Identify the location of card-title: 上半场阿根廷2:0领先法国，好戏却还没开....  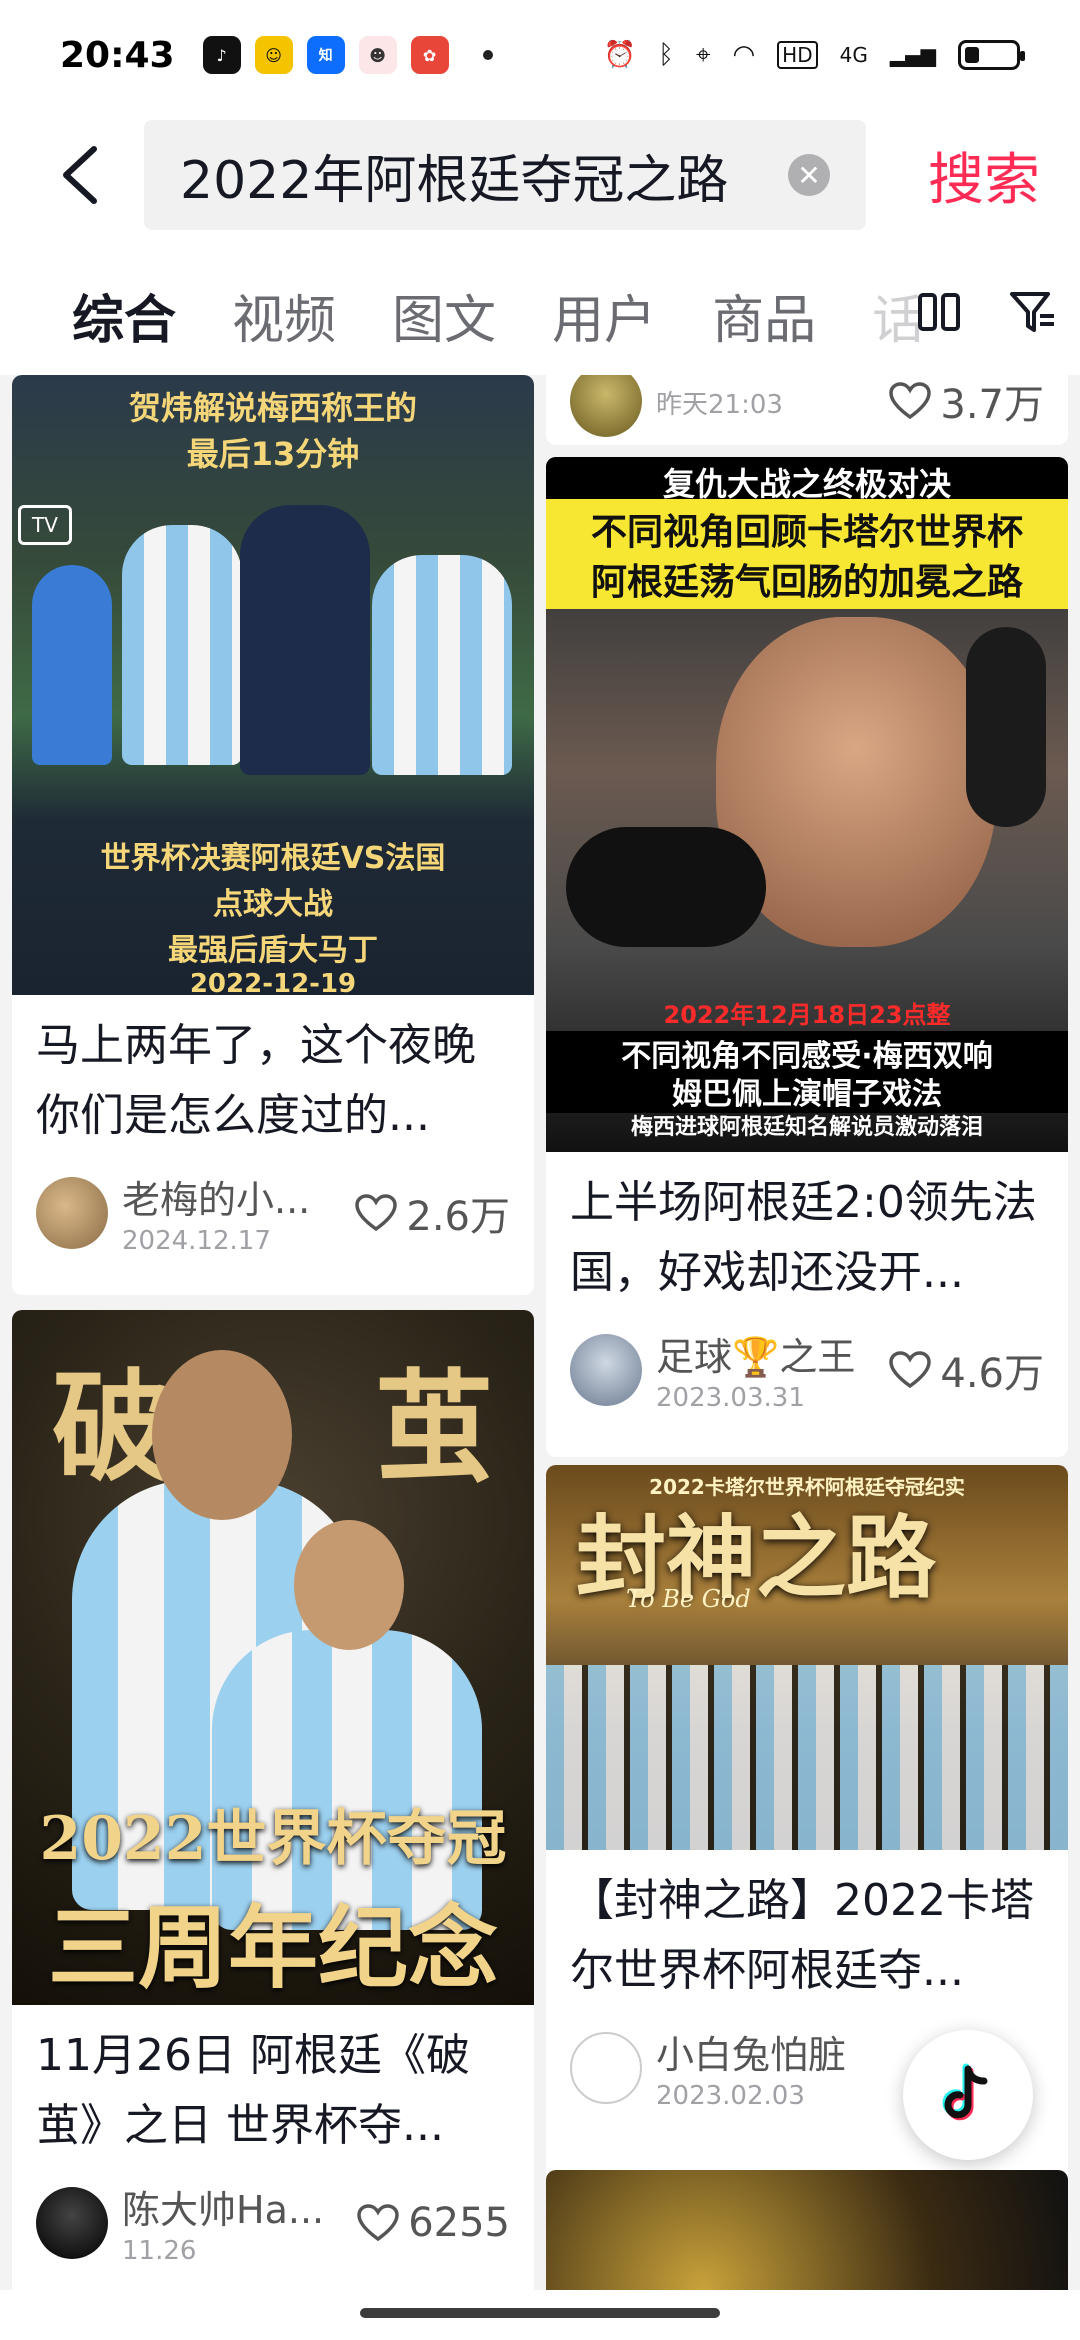
(807, 1230).